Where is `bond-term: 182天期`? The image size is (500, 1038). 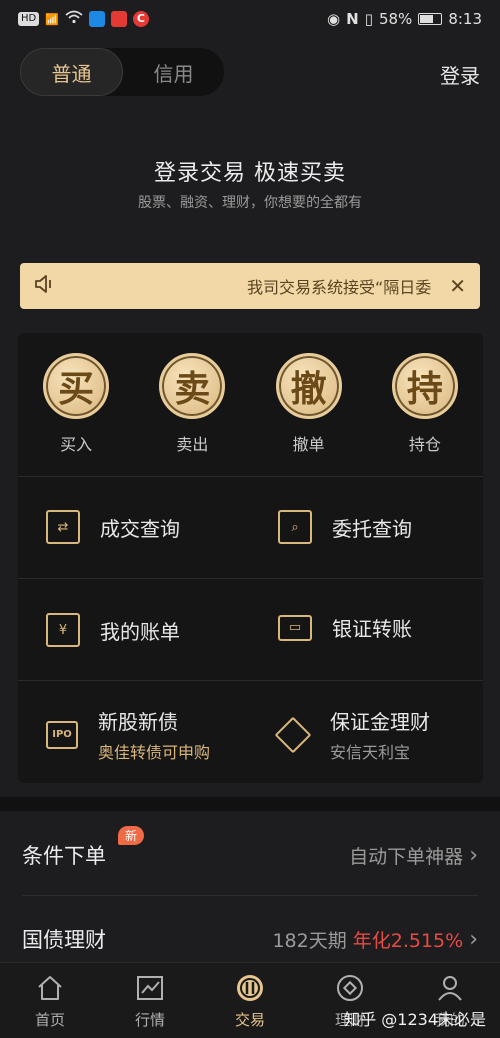
bond-term: 182天期 is located at coordinates (309, 940).